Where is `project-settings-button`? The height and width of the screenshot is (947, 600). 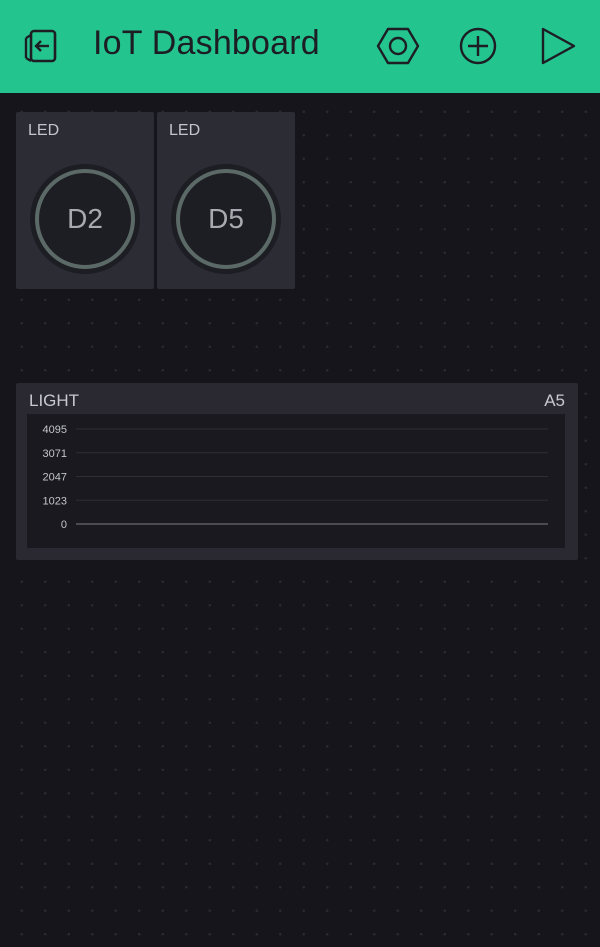 project-settings-button is located at coordinates (398, 46).